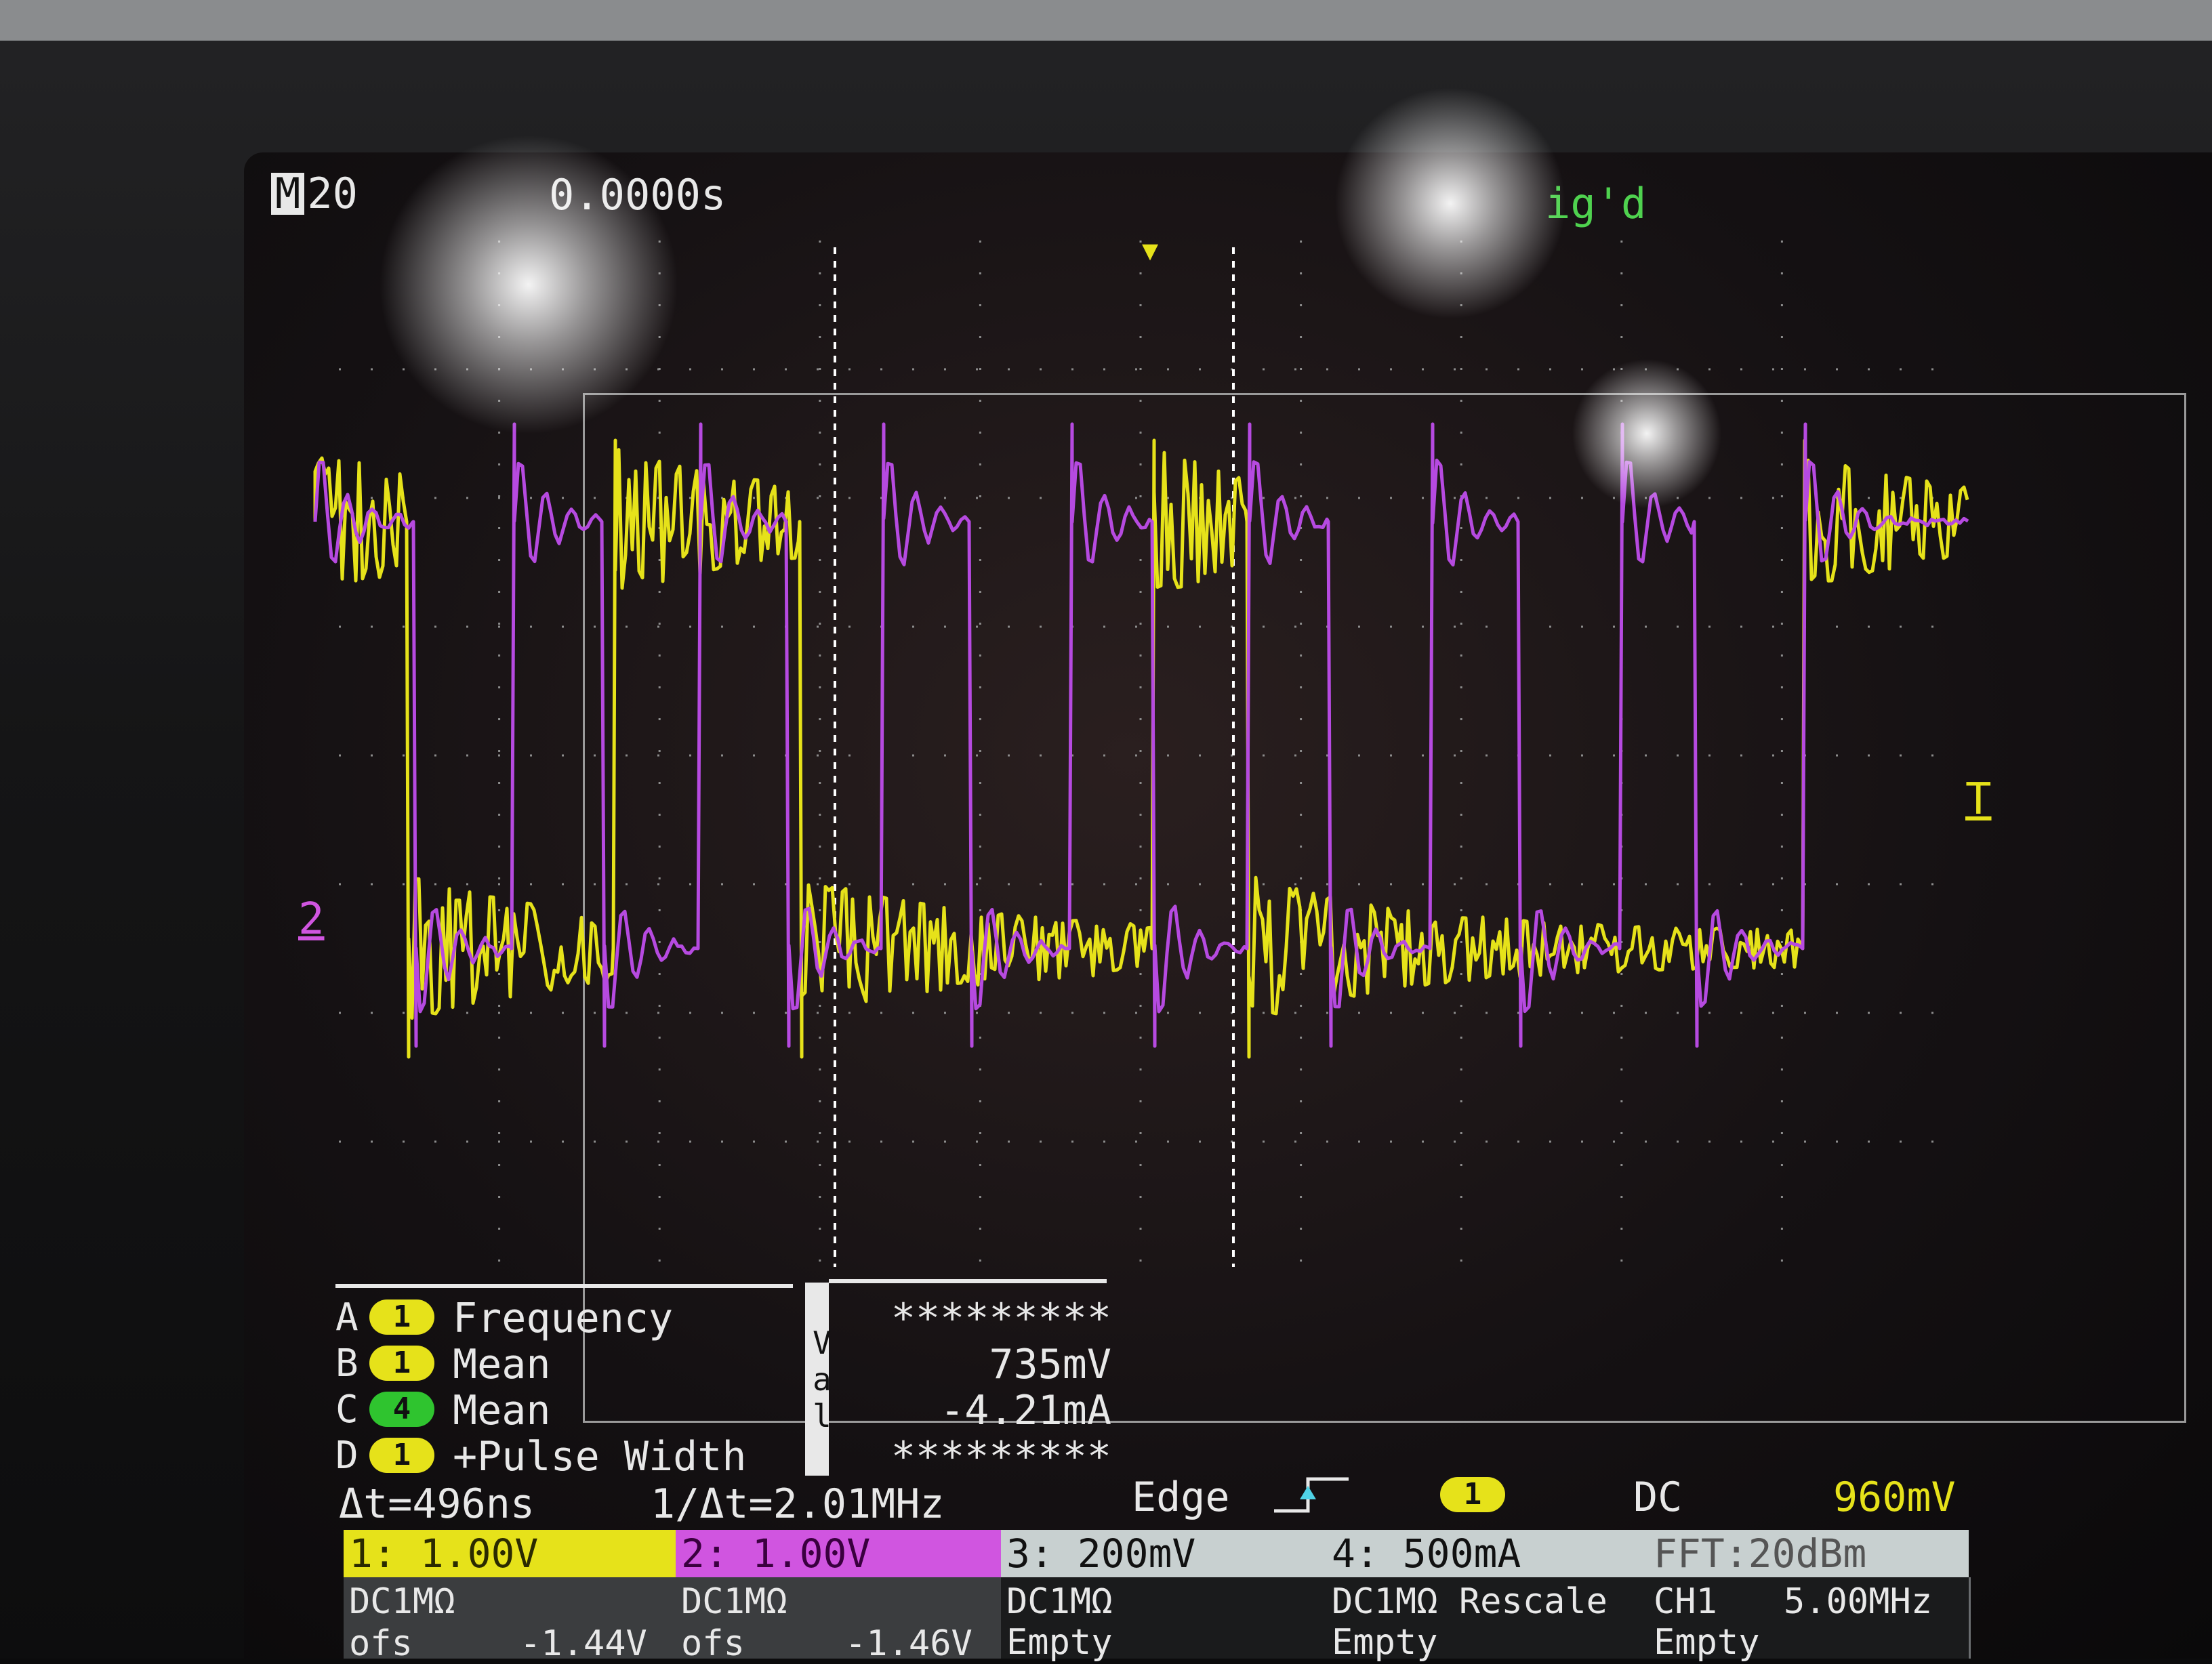 The height and width of the screenshot is (1664, 2212). What do you see at coordinates (564, 1286) in the screenshot?
I see `measurement-top-rule` at bounding box center [564, 1286].